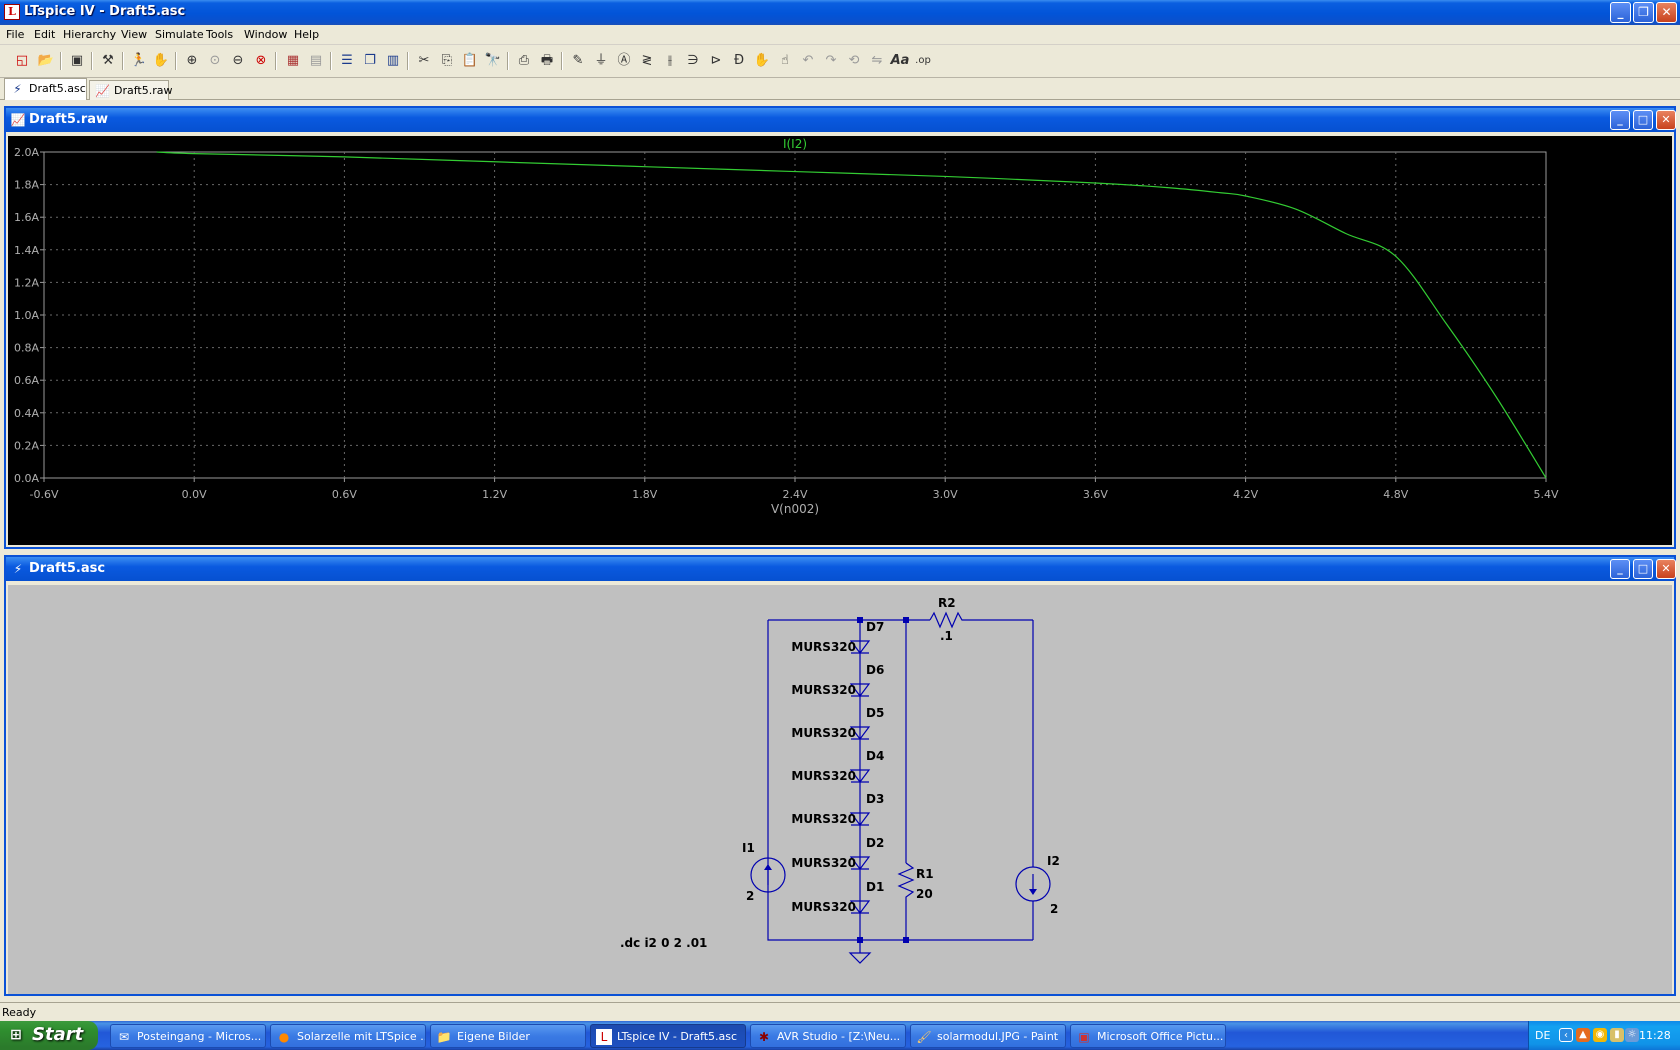  Describe the element at coordinates (1033, 884) in the screenshot. I see `i2-current-source` at that location.